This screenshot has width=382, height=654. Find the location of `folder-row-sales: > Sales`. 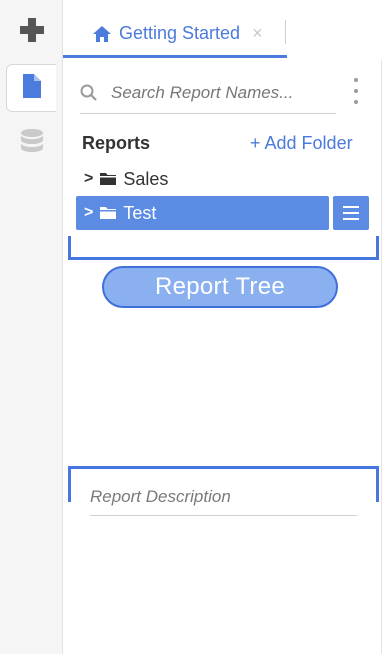

folder-row-sales: > Sales is located at coordinates (126, 179).